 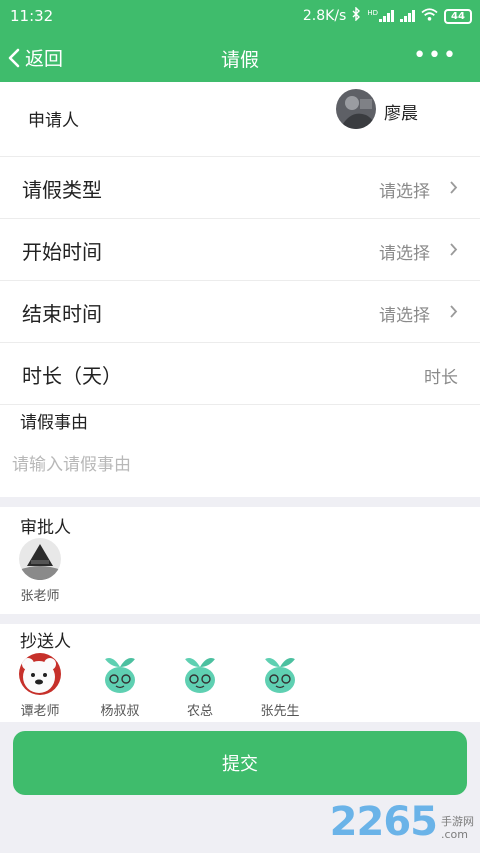 I want to click on bluetooth-icon, so click(x=356, y=15).